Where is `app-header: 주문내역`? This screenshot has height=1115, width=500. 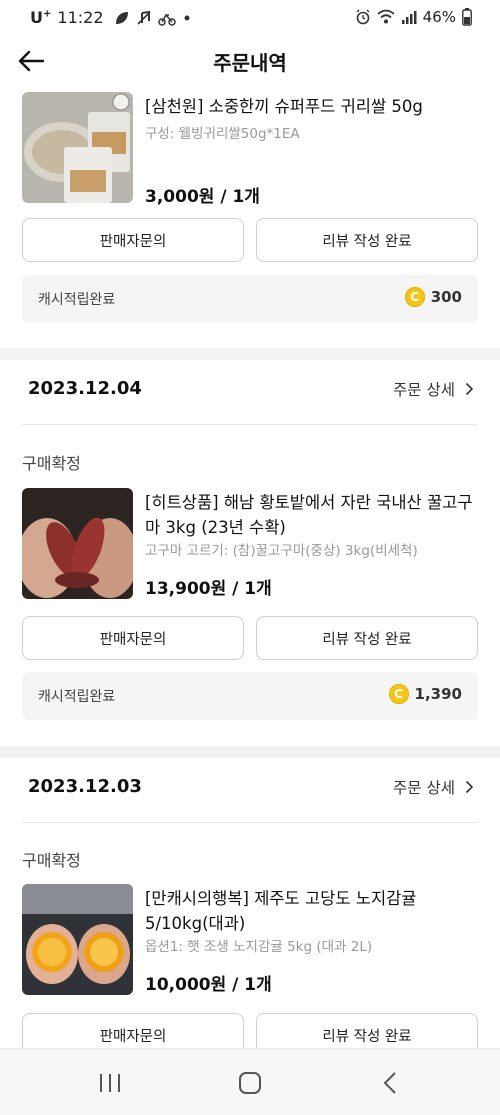 app-header: 주문내역 is located at coordinates (250, 61).